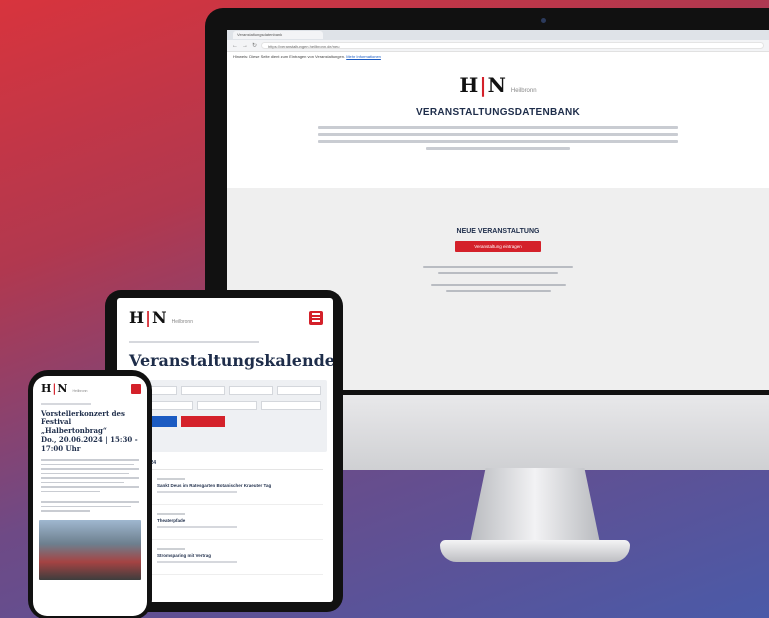 The width and height of the screenshot is (769, 618). I want to click on time-field, so click(251, 390).